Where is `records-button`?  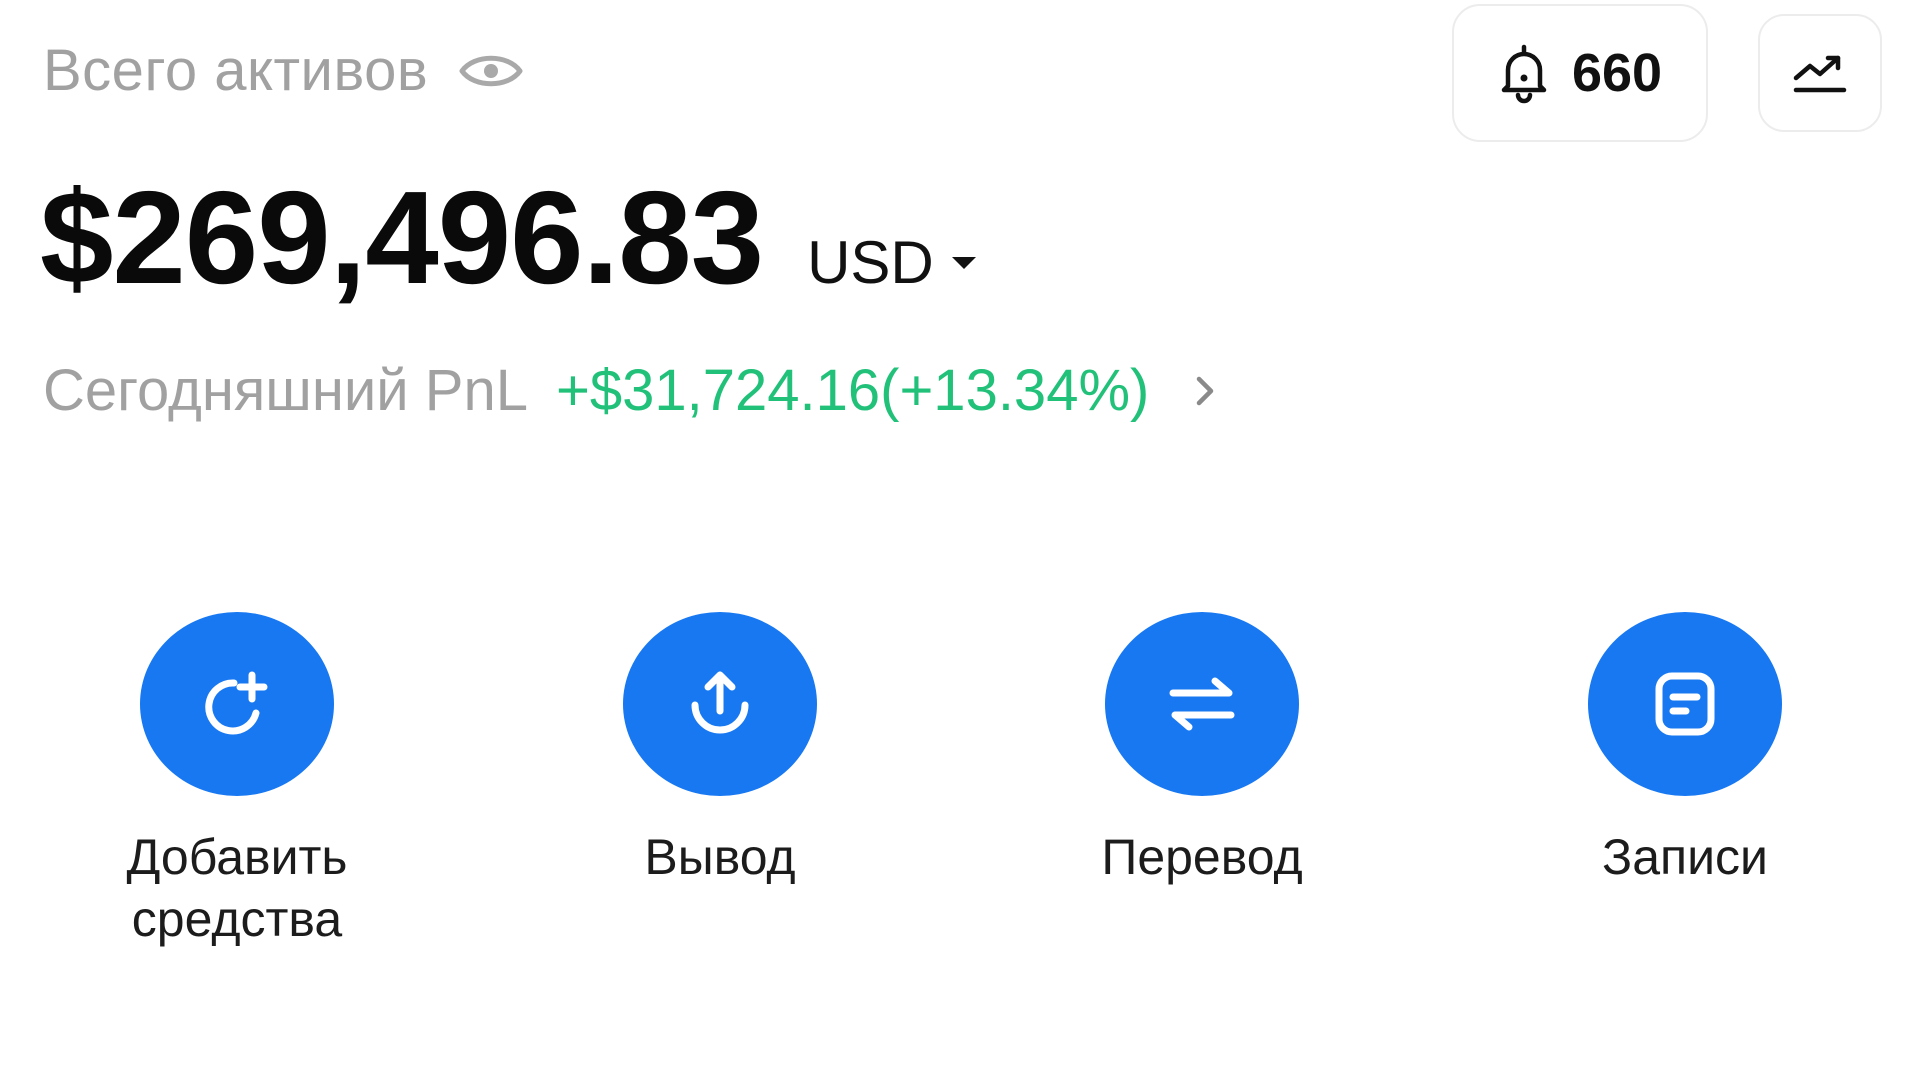 records-button is located at coordinates (1685, 704).